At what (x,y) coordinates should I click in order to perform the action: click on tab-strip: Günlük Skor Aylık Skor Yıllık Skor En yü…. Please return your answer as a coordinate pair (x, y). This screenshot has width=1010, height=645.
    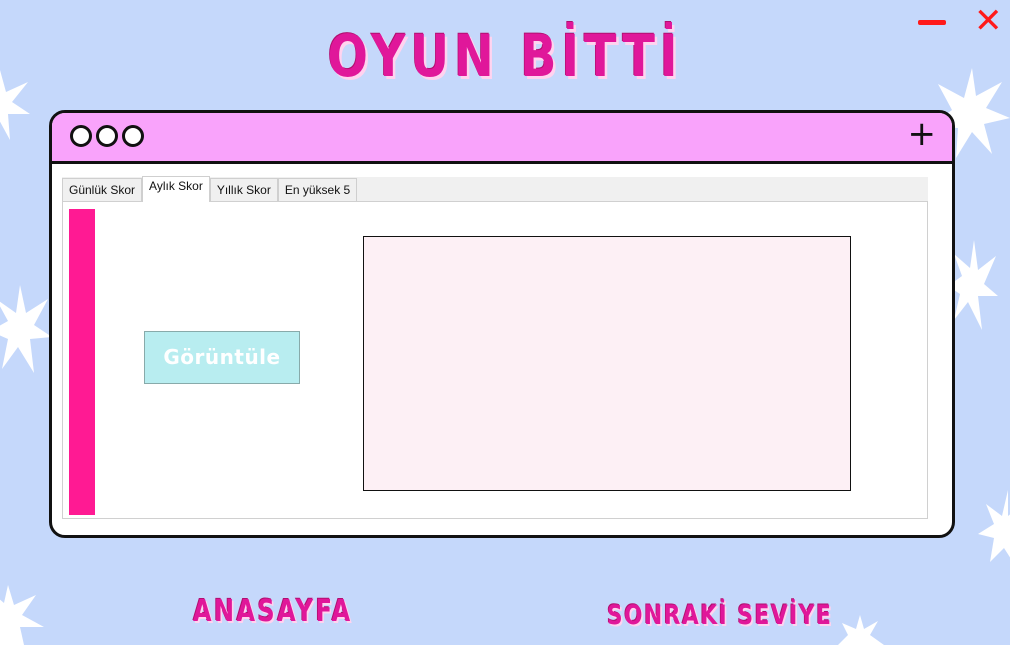
    Looking at the image, I should click on (495, 189).